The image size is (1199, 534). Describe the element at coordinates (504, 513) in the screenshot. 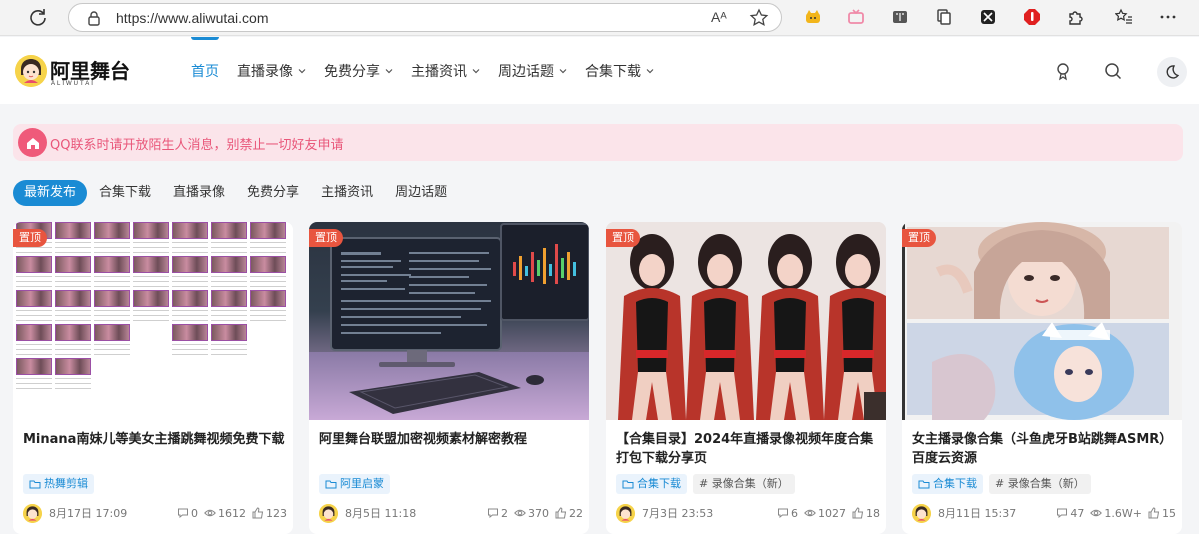

I see `stat-comments-value: 2` at that location.